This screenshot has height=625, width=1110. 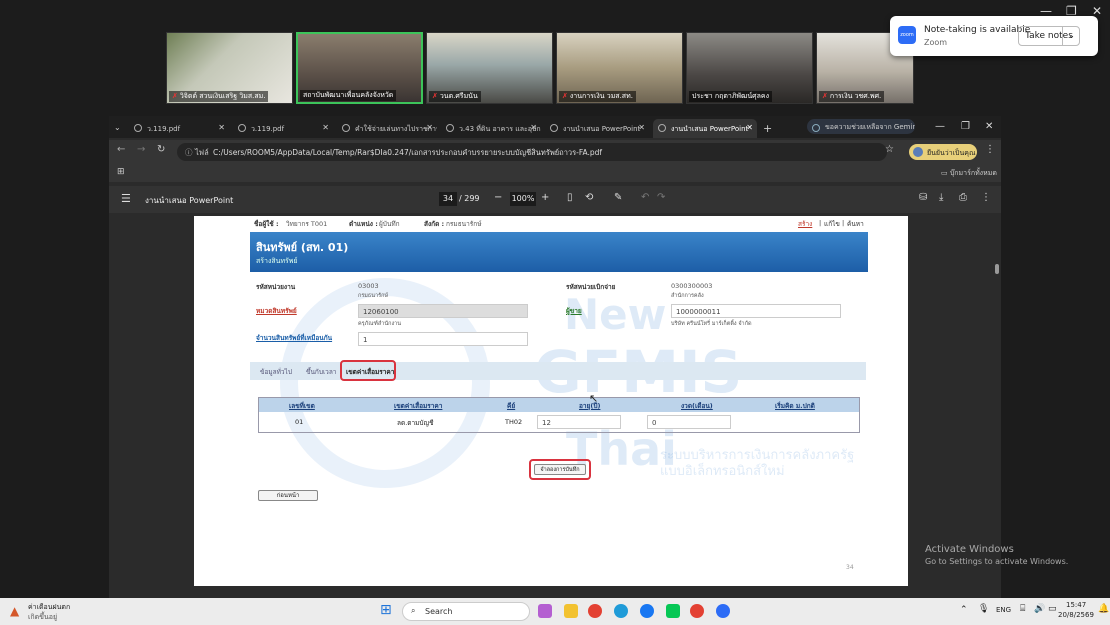 What do you see at coordinates (466, 611) in the screenshot?
I see `taskbar-search: ⌕ Search` at bounding box center [466, 611].